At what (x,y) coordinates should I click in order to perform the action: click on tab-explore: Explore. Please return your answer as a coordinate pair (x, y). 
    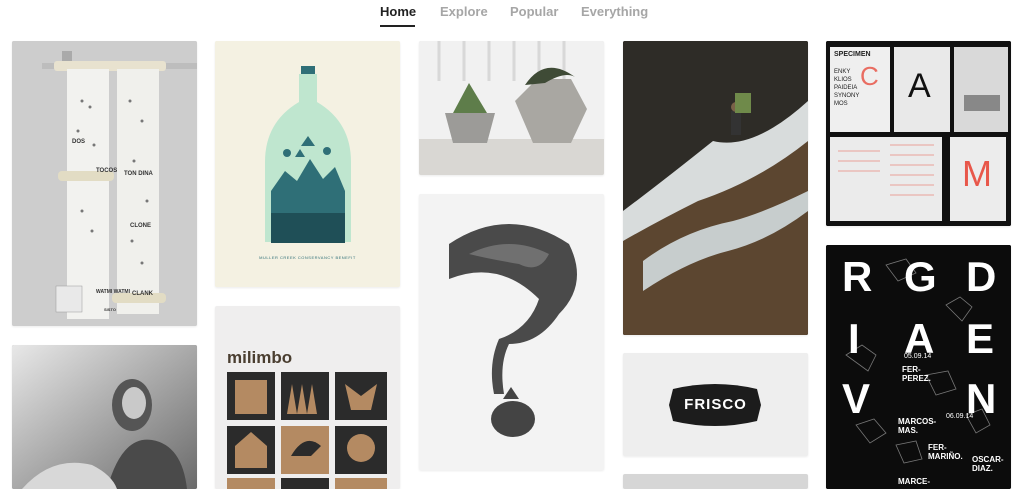
    Looking at the image, I should click on (464, 11).